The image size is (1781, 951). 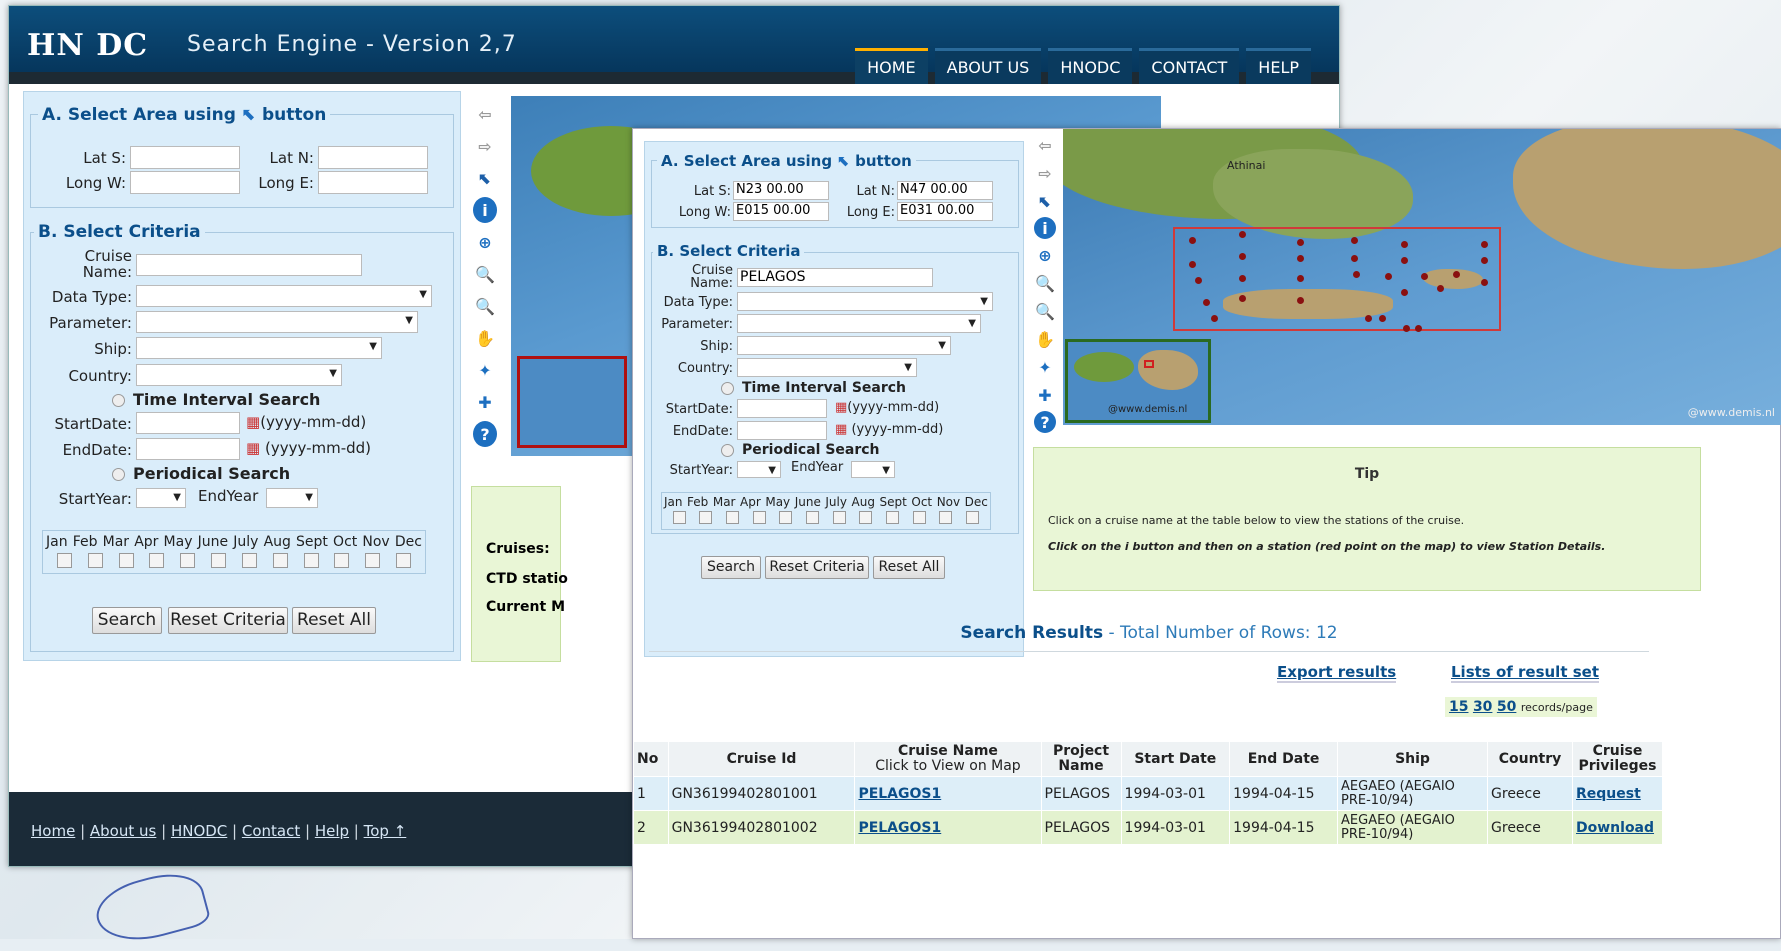 What do you see at coordinates (1482, 707) in the screenshot?
I see `page-size-30: 30` at bounding box center [1482, 707].